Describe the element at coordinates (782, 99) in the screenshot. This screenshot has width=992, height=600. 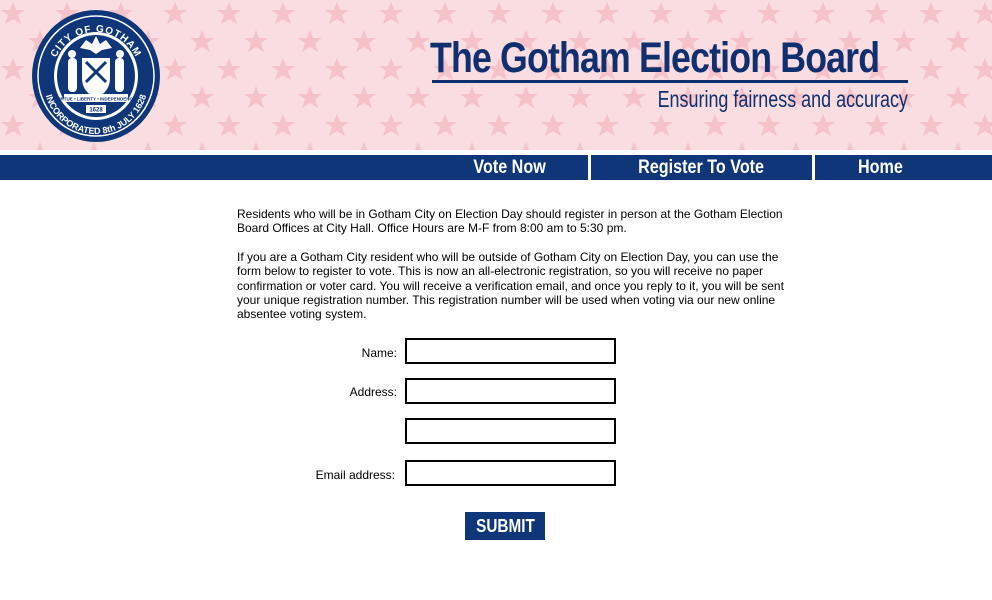
I see `site-tagline: Ensuring fairness and accuracy` at that location.